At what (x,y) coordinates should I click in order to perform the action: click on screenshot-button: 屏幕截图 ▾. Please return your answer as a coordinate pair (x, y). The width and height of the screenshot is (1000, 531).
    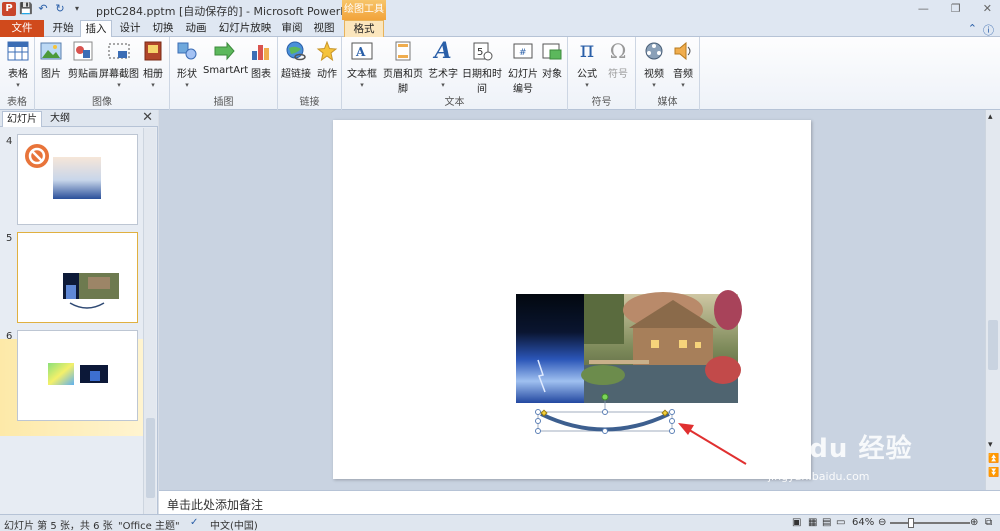
    Looking at the image, I should click on (119, 64).